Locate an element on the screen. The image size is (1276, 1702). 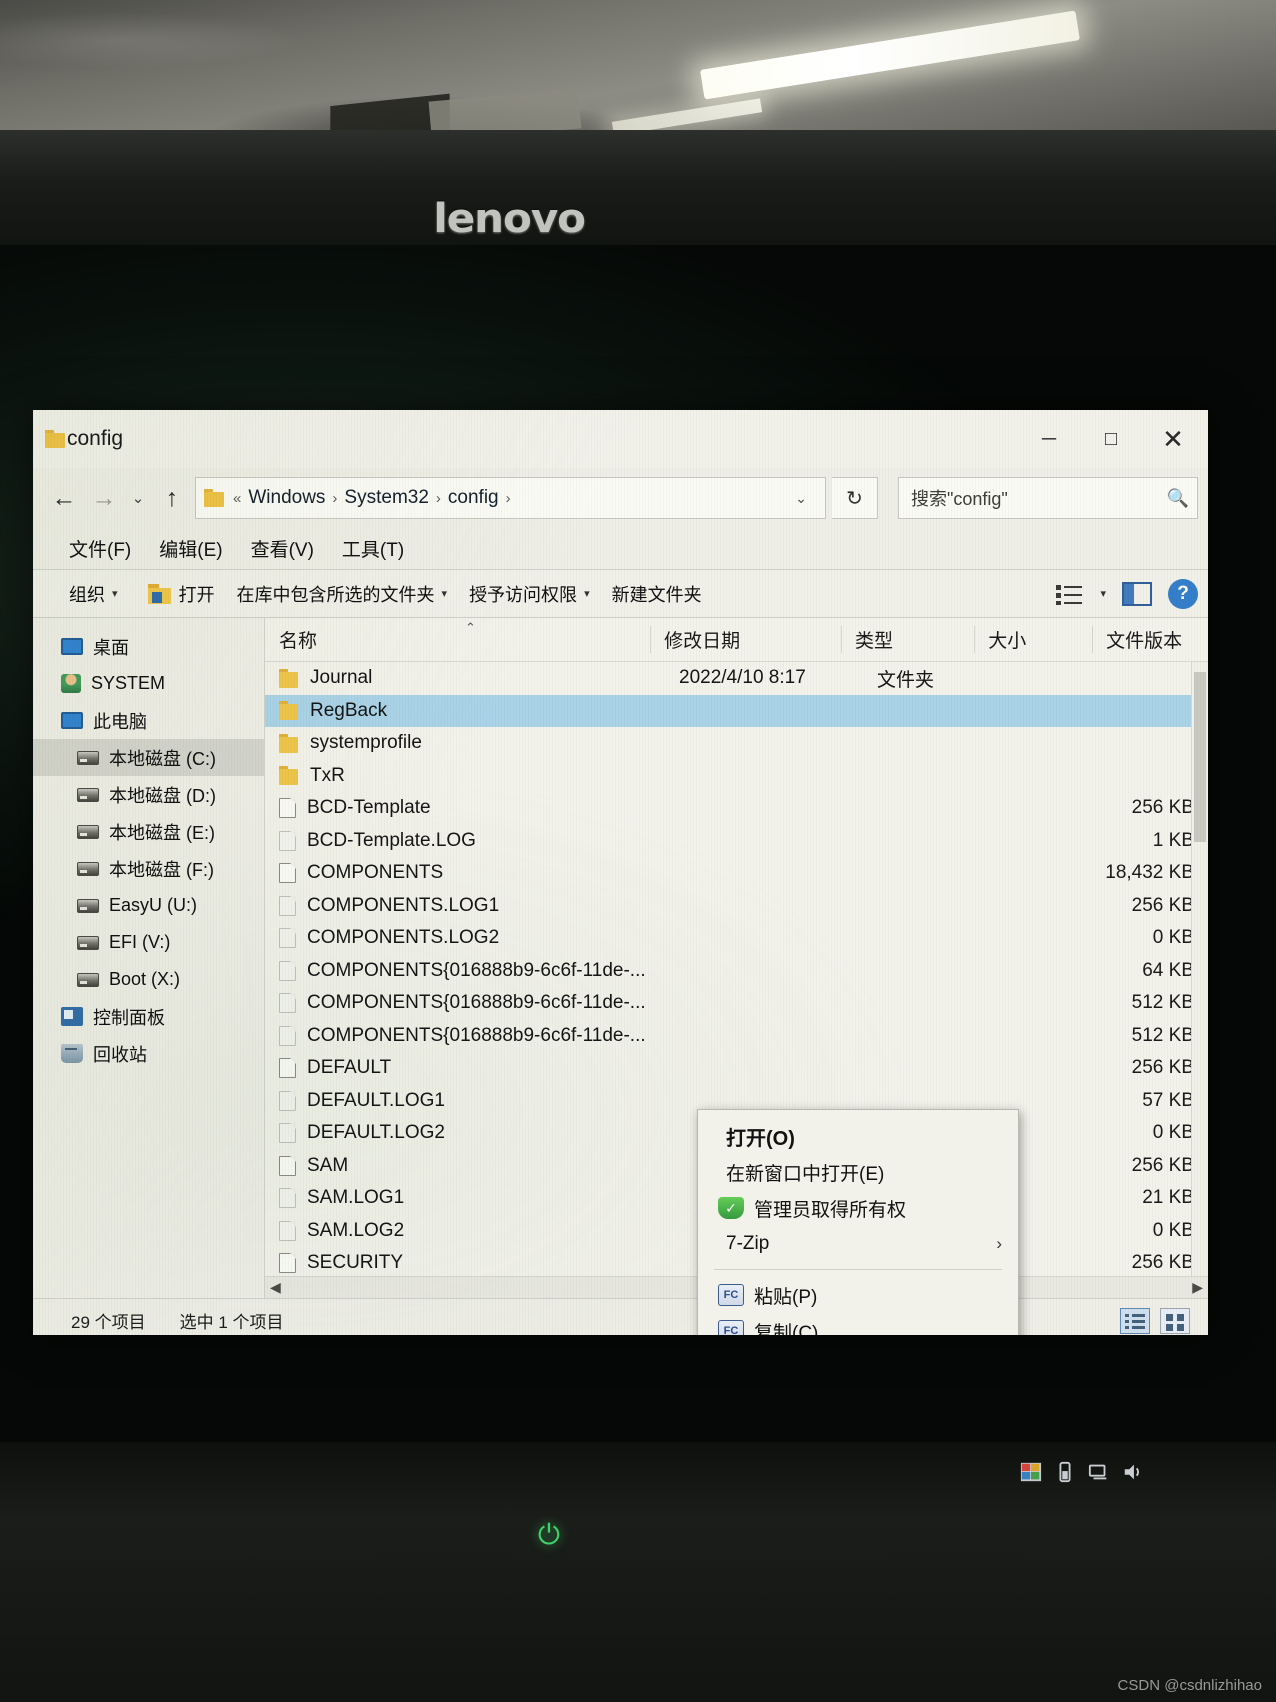
context-menu-item-fc-copy: 复制(C) is located at coordinates (858, 1324).